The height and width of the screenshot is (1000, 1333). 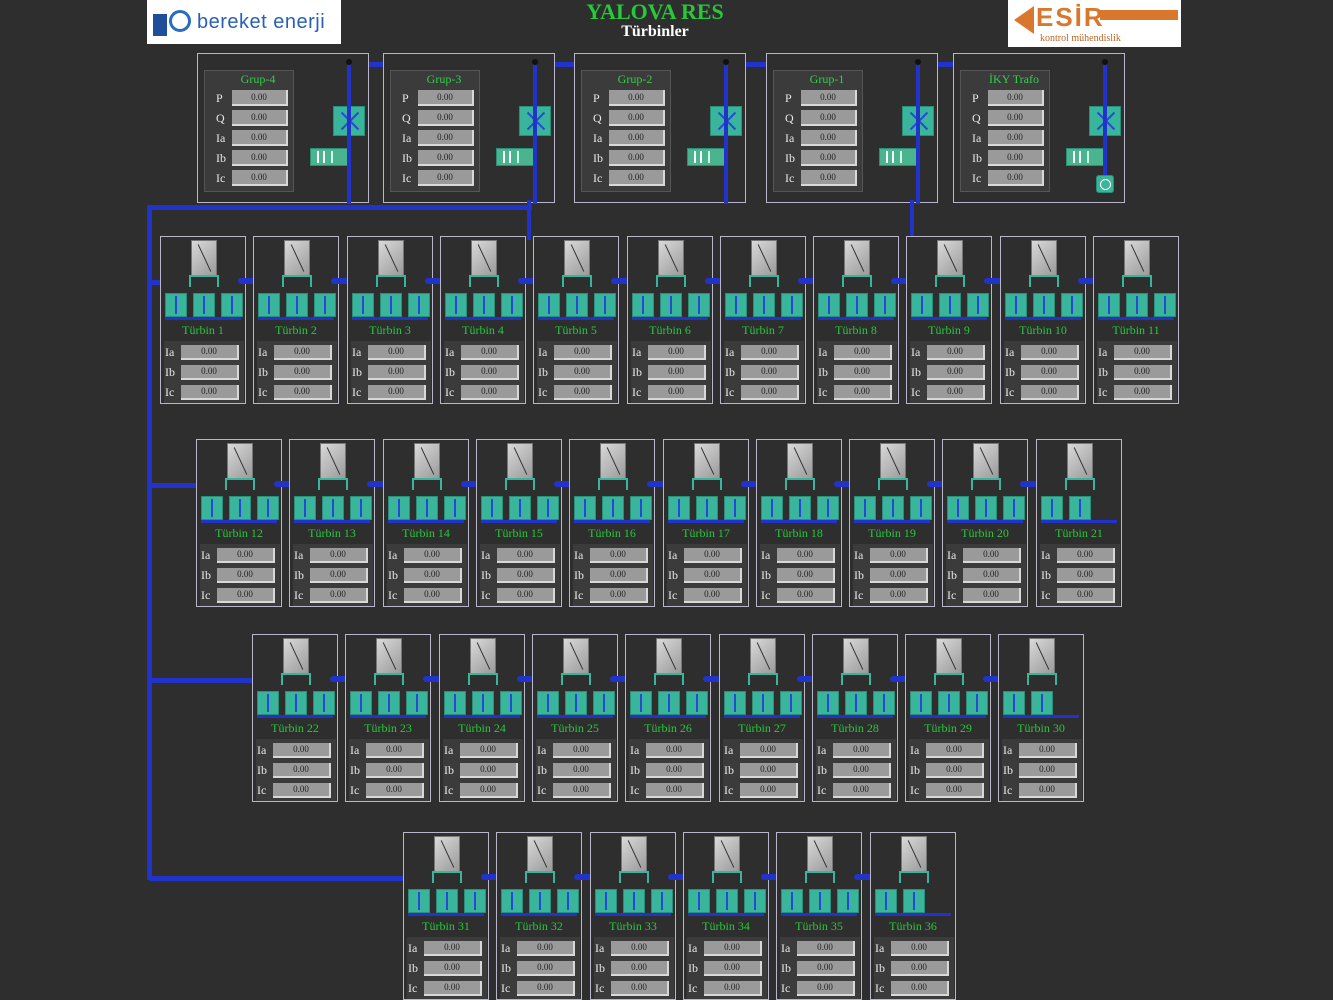 I want to click on turbine-panel-34: Türbin 34 Ia 0.00 Ib 0.00 Ic 0.00, so click(x=726, y=916).